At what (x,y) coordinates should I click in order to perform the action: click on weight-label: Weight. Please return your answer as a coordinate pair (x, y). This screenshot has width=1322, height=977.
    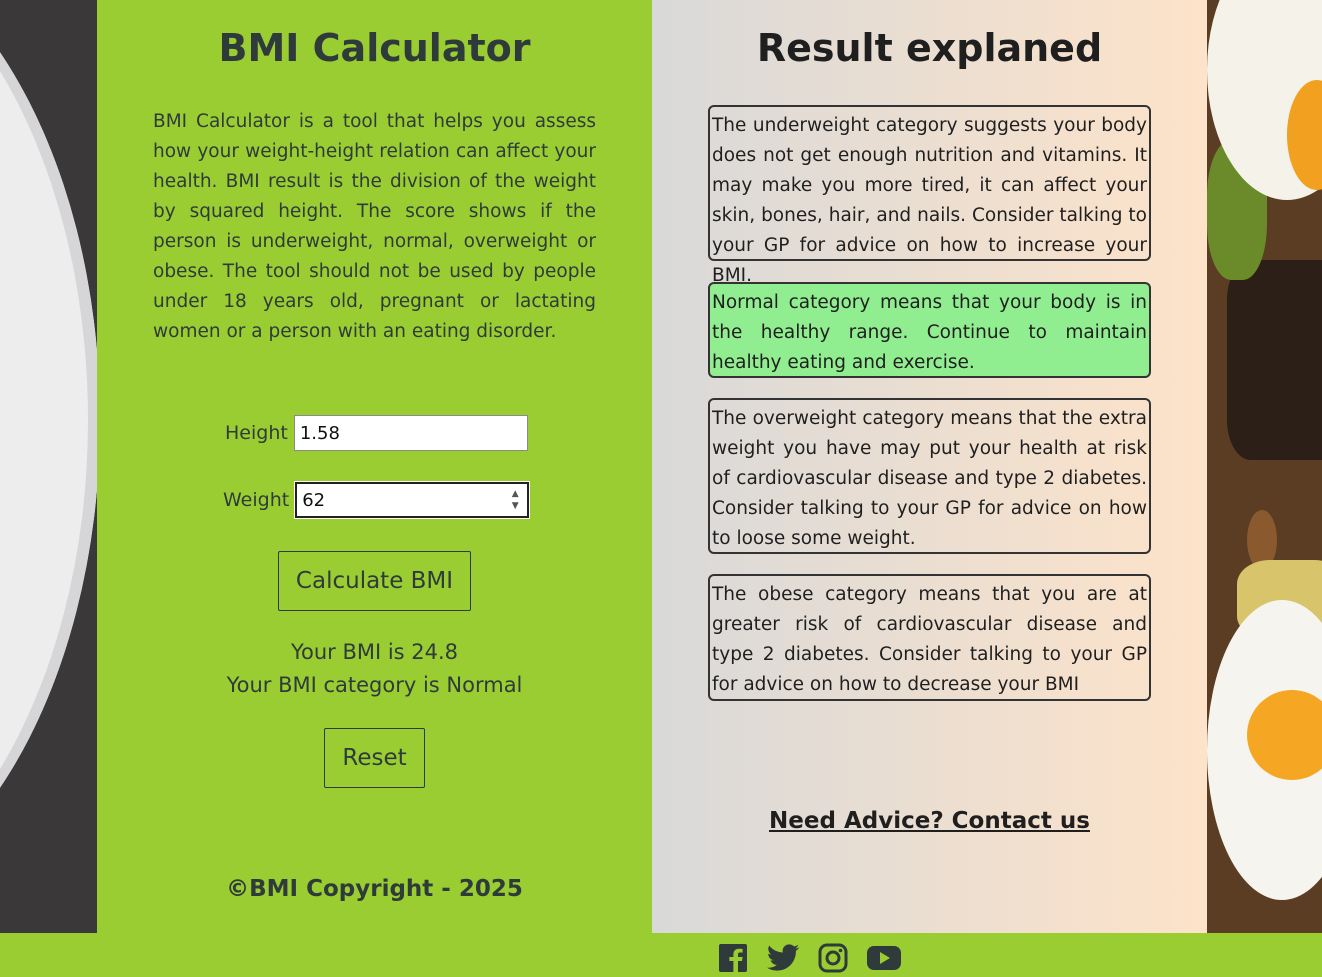
    Looking at the image, I should click on (256, 500).